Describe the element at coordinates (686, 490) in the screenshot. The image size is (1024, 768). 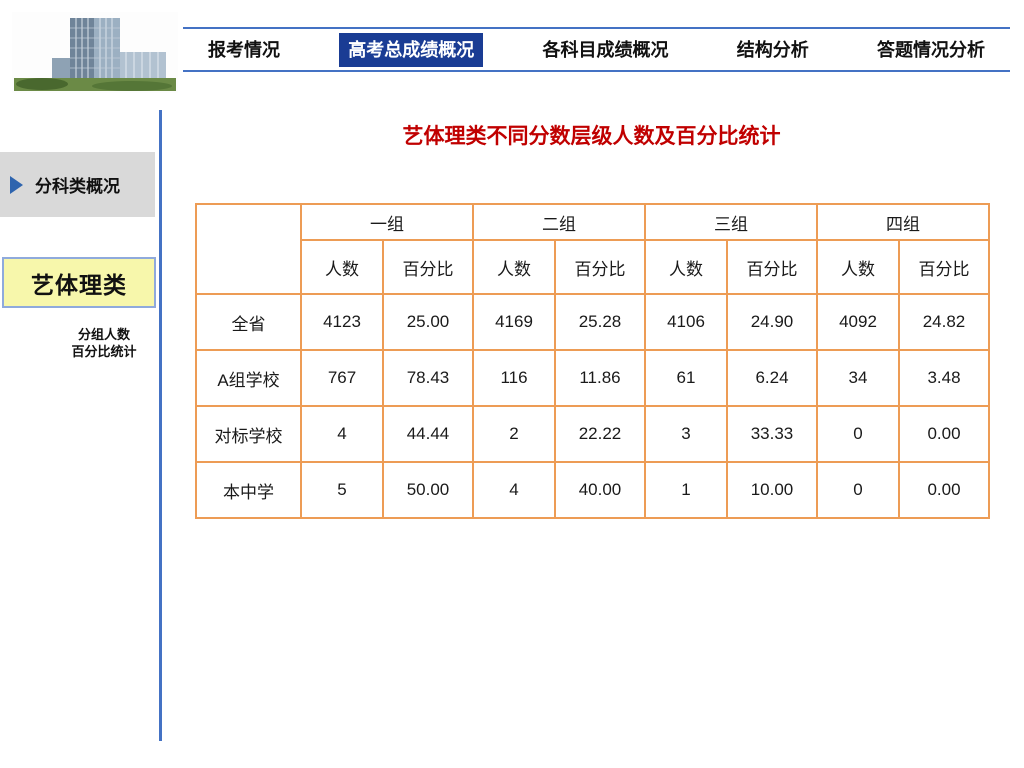
I see `table-cell: 1` at that location.